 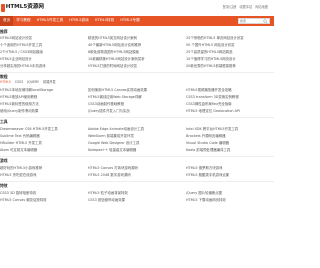 I want to click on list-item: CSS3 按钮悬停动画效果, so click(x=134, y=200).